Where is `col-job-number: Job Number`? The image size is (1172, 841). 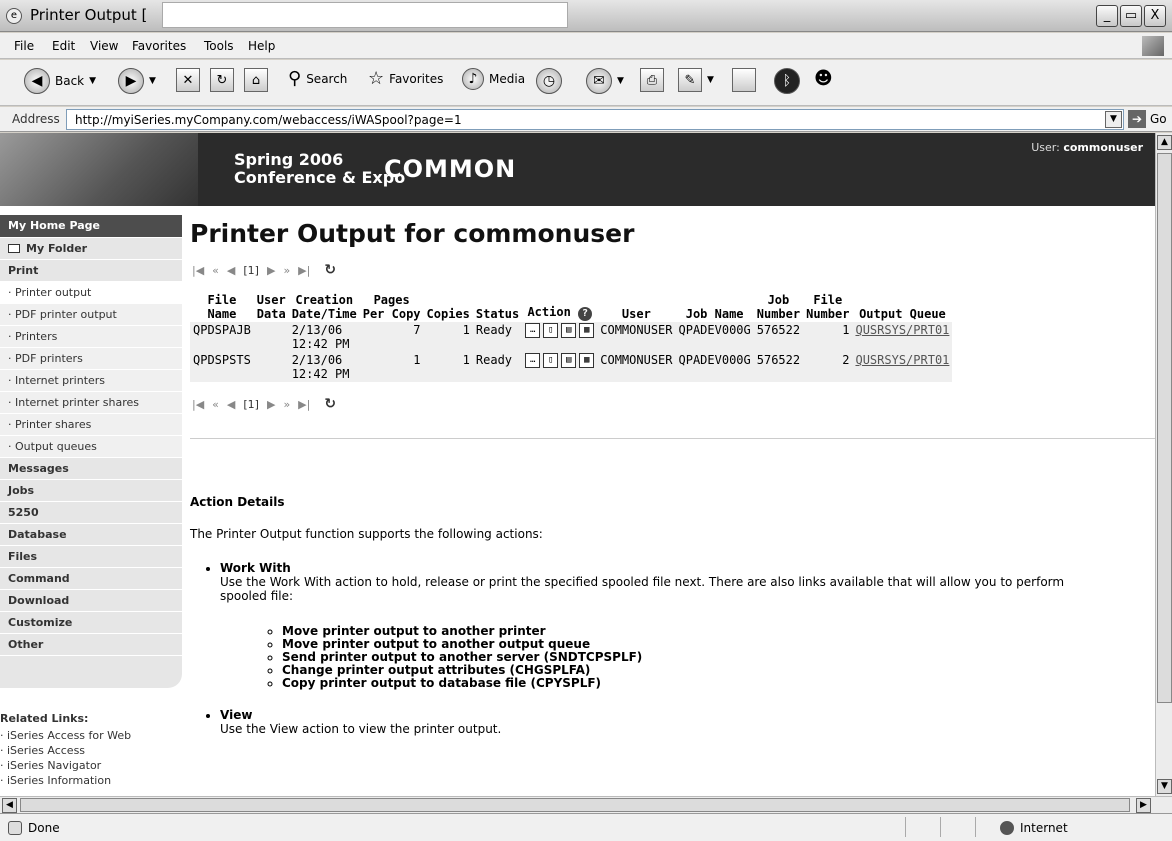
col-job-number: Job Number is located at coordinates (778, 307).